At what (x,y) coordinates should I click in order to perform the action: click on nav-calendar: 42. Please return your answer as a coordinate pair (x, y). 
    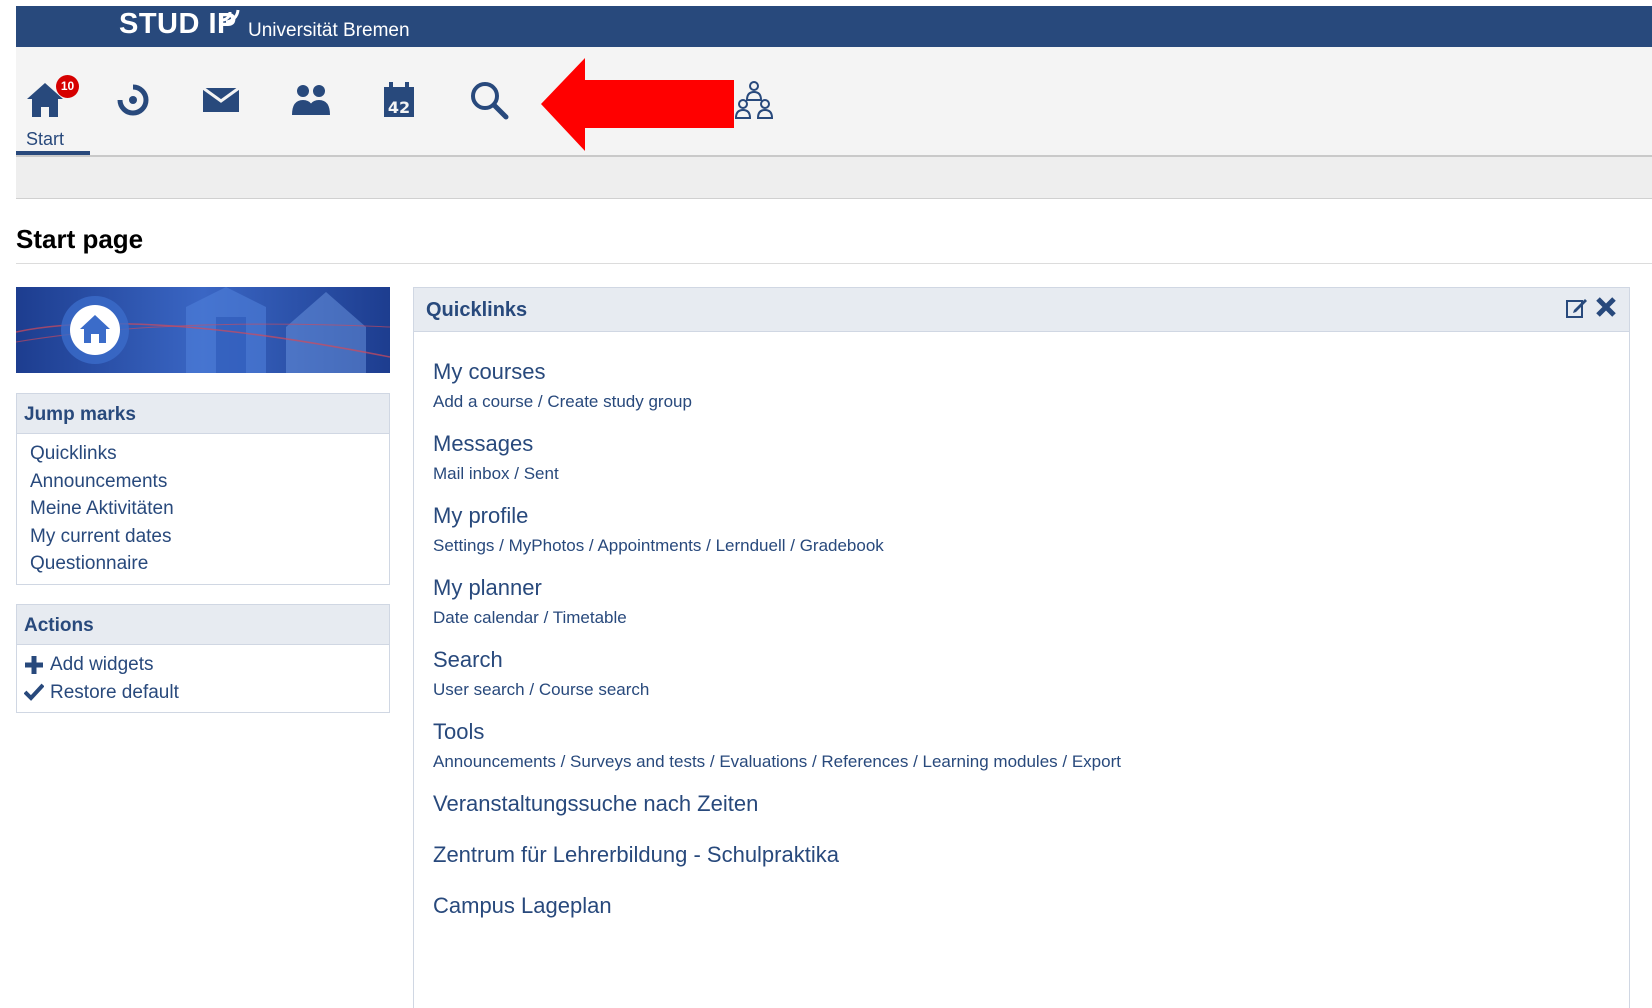
    Looking at the image, I should click on (399, 100).